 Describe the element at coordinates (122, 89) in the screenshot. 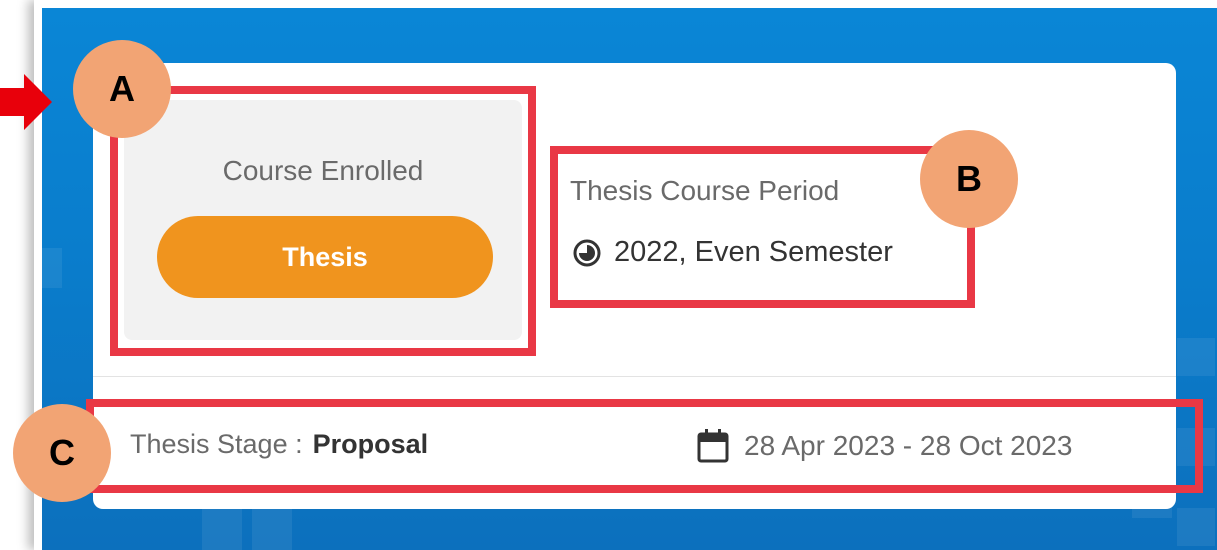

I see `annotation-badge-a: A` at that location.